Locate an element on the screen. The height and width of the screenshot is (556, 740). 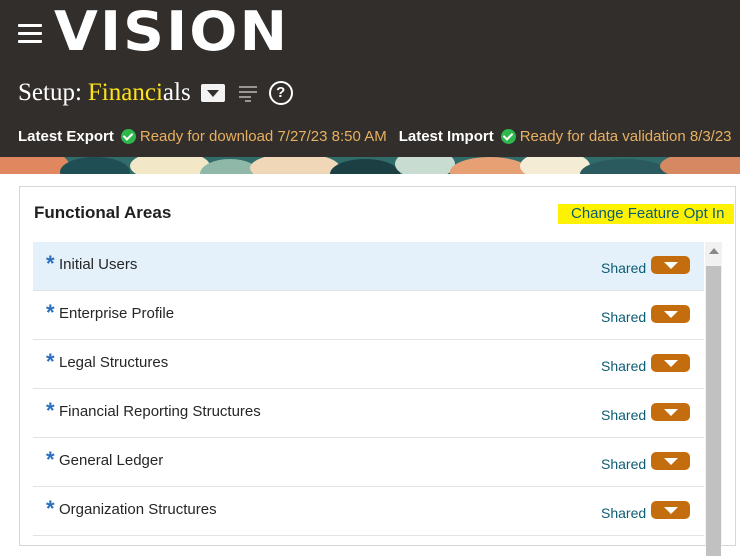
list-item: * Legal Structures Shared is located at coordinates (368, 364).